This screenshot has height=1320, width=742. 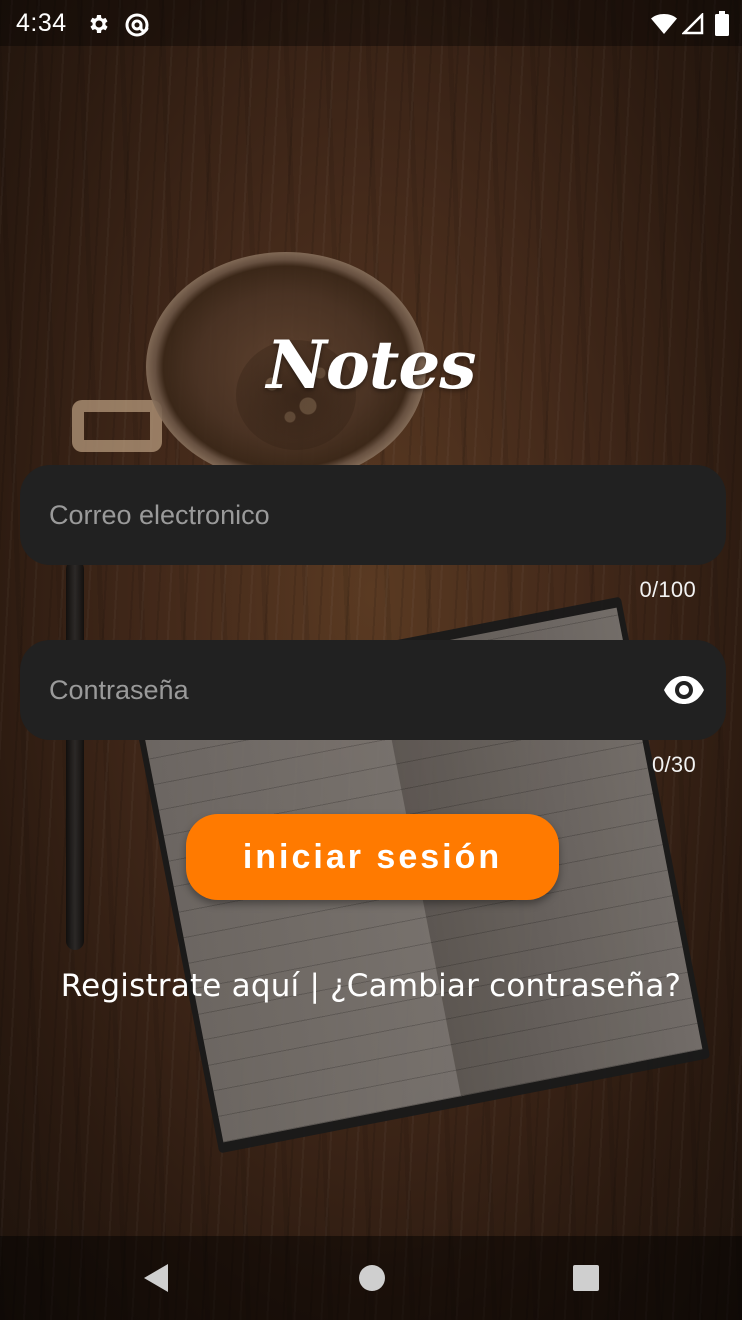 I want to click on password-input, so click(x=349, y=690).